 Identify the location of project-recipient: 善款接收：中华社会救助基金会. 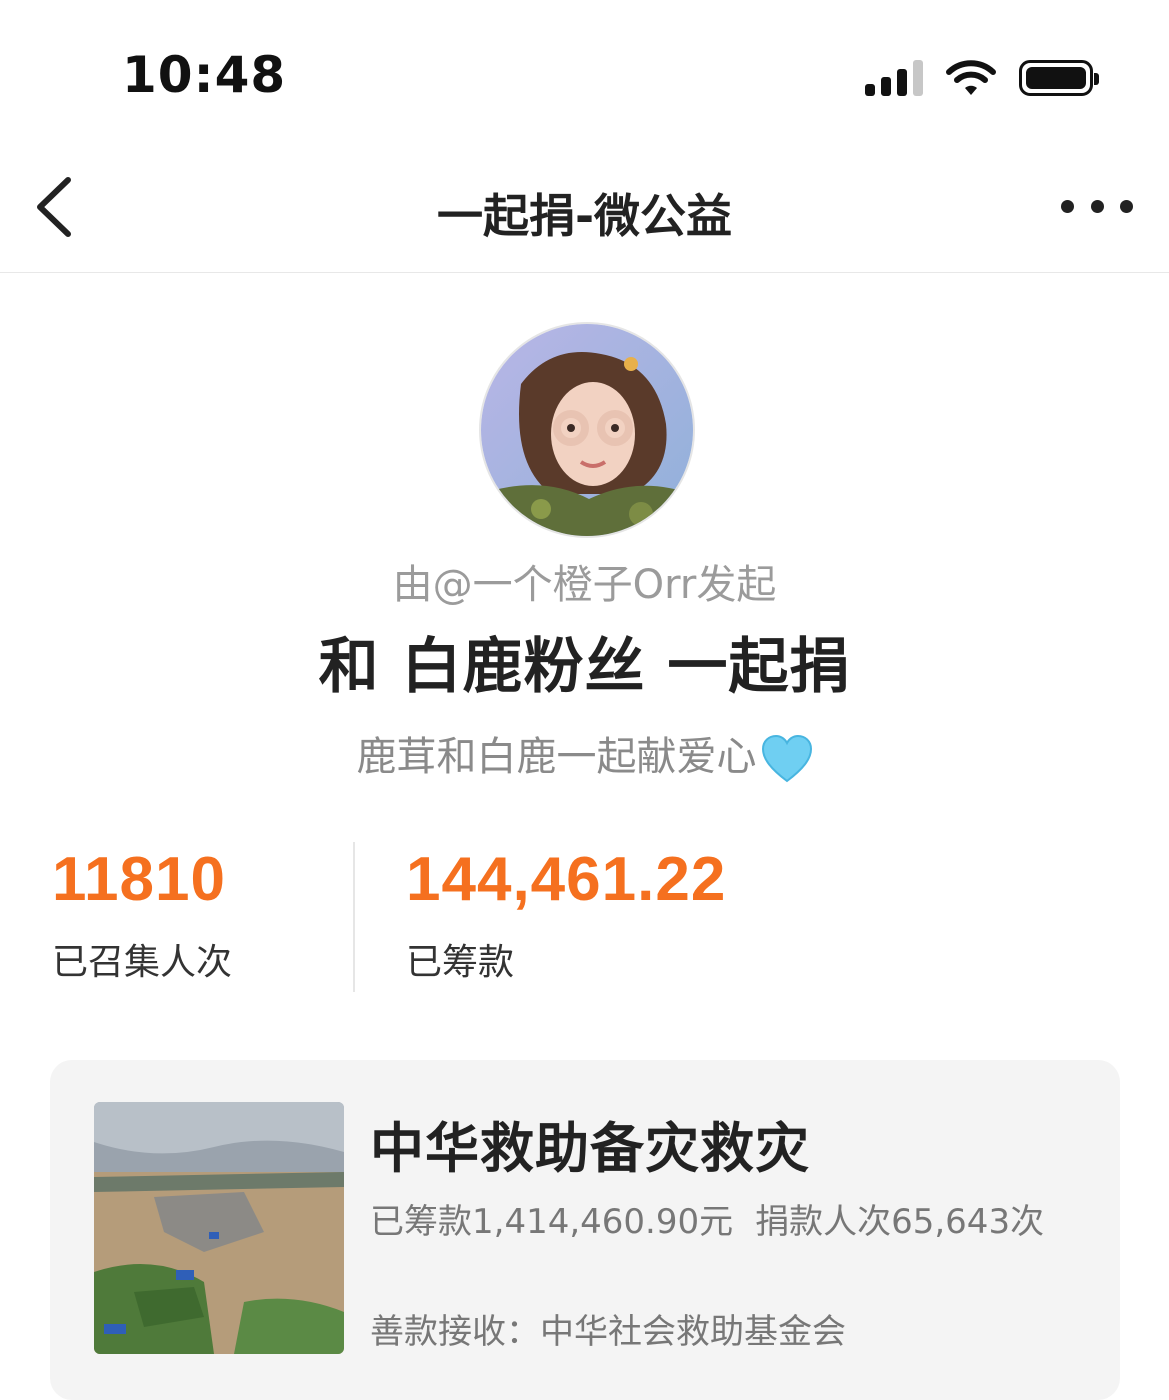
(608, 1332).